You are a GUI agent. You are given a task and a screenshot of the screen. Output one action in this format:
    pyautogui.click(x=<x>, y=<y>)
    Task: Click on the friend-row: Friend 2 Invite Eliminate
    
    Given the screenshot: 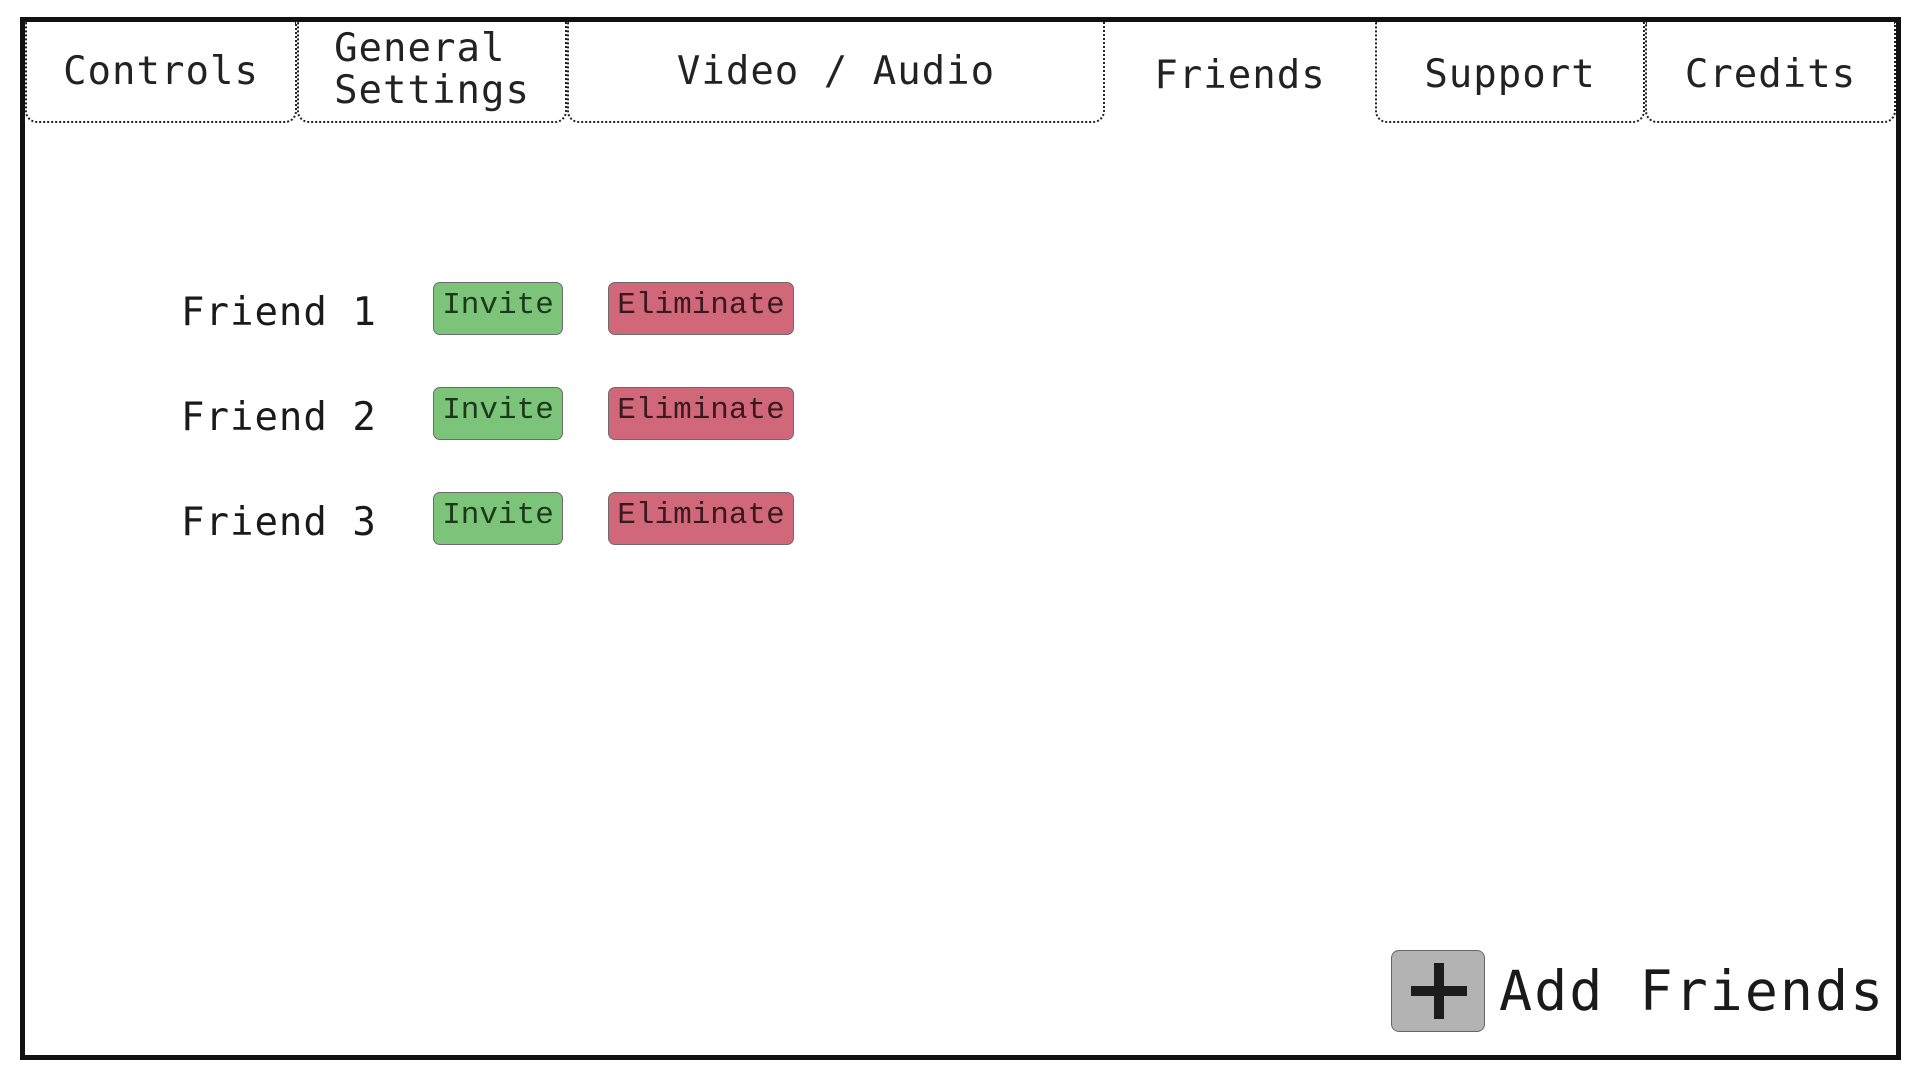 What is the action you would take?
    pyautogui.click(x=475, y=414)
    